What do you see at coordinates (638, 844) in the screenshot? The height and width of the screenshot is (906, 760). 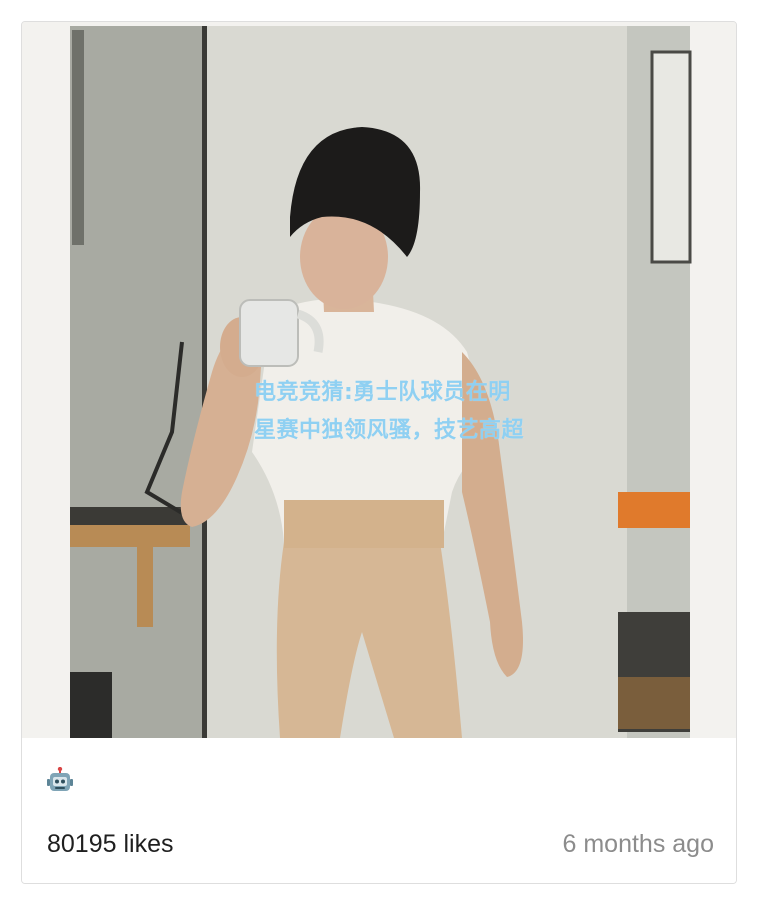 I see `post-timestamp: 6 months ago` at bounding box center [638, 844].